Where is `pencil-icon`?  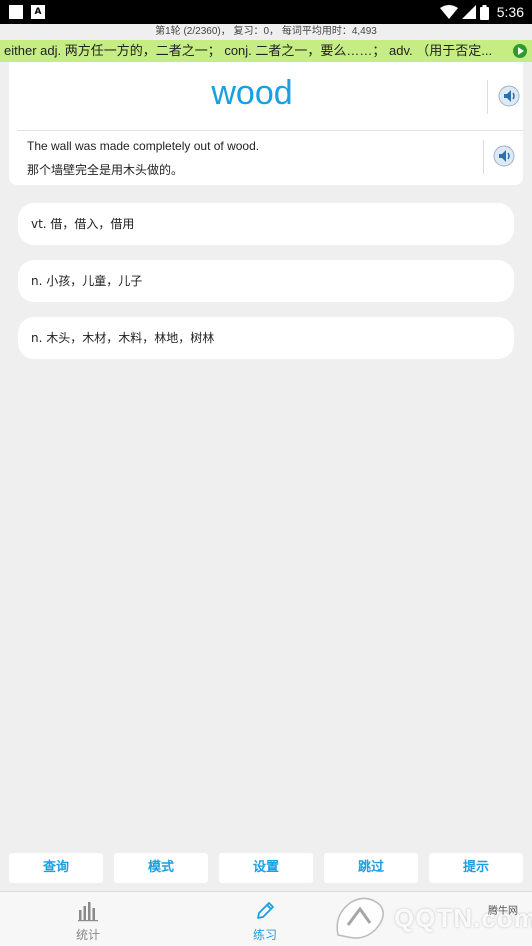
pencil-icon is located at coordinates (265, 910).